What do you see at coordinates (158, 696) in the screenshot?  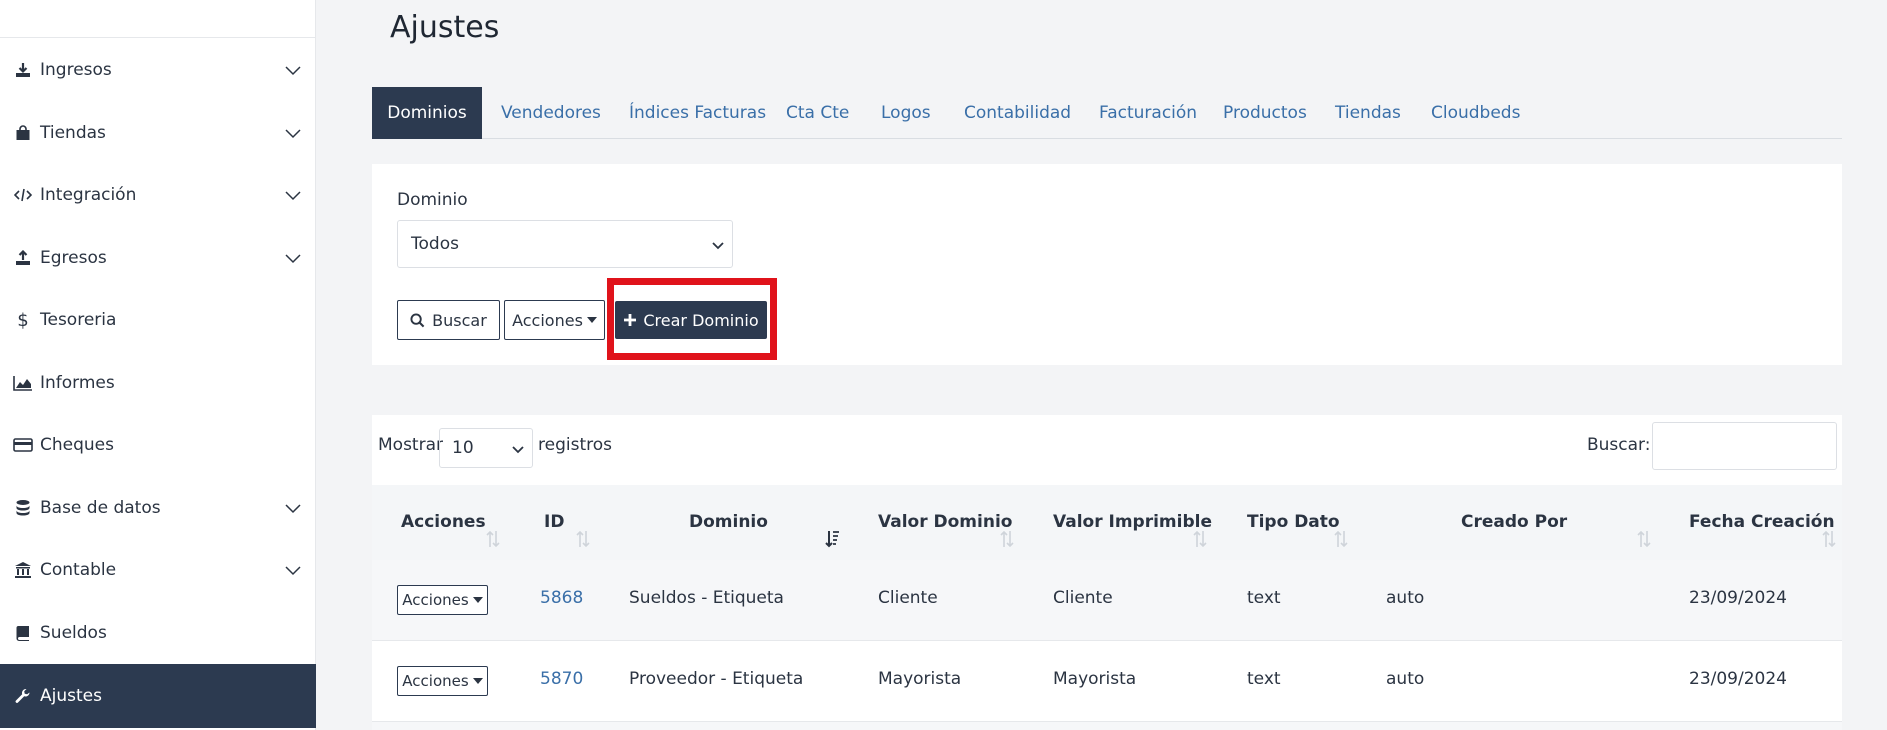 I see `sidebar-item-ajustes: Ajustes` at bounding box center [158, 696].